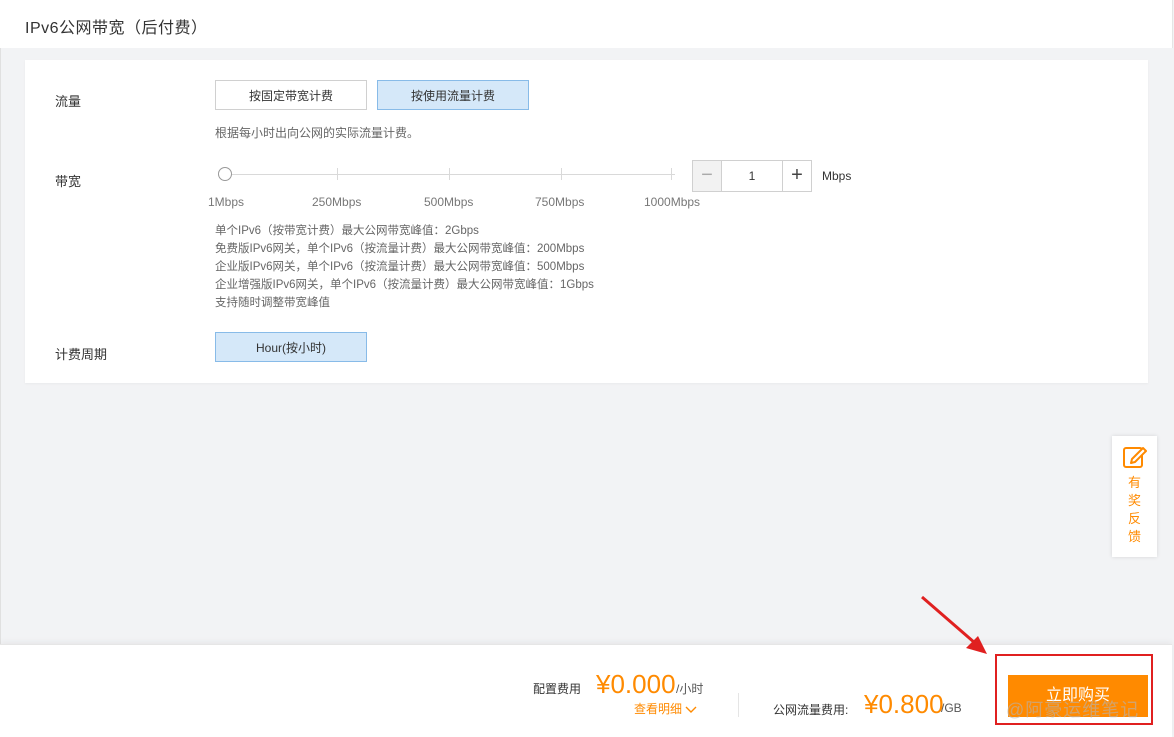  I want to click on tick-label-750mbps: 750Mbps, so click(560, 202).